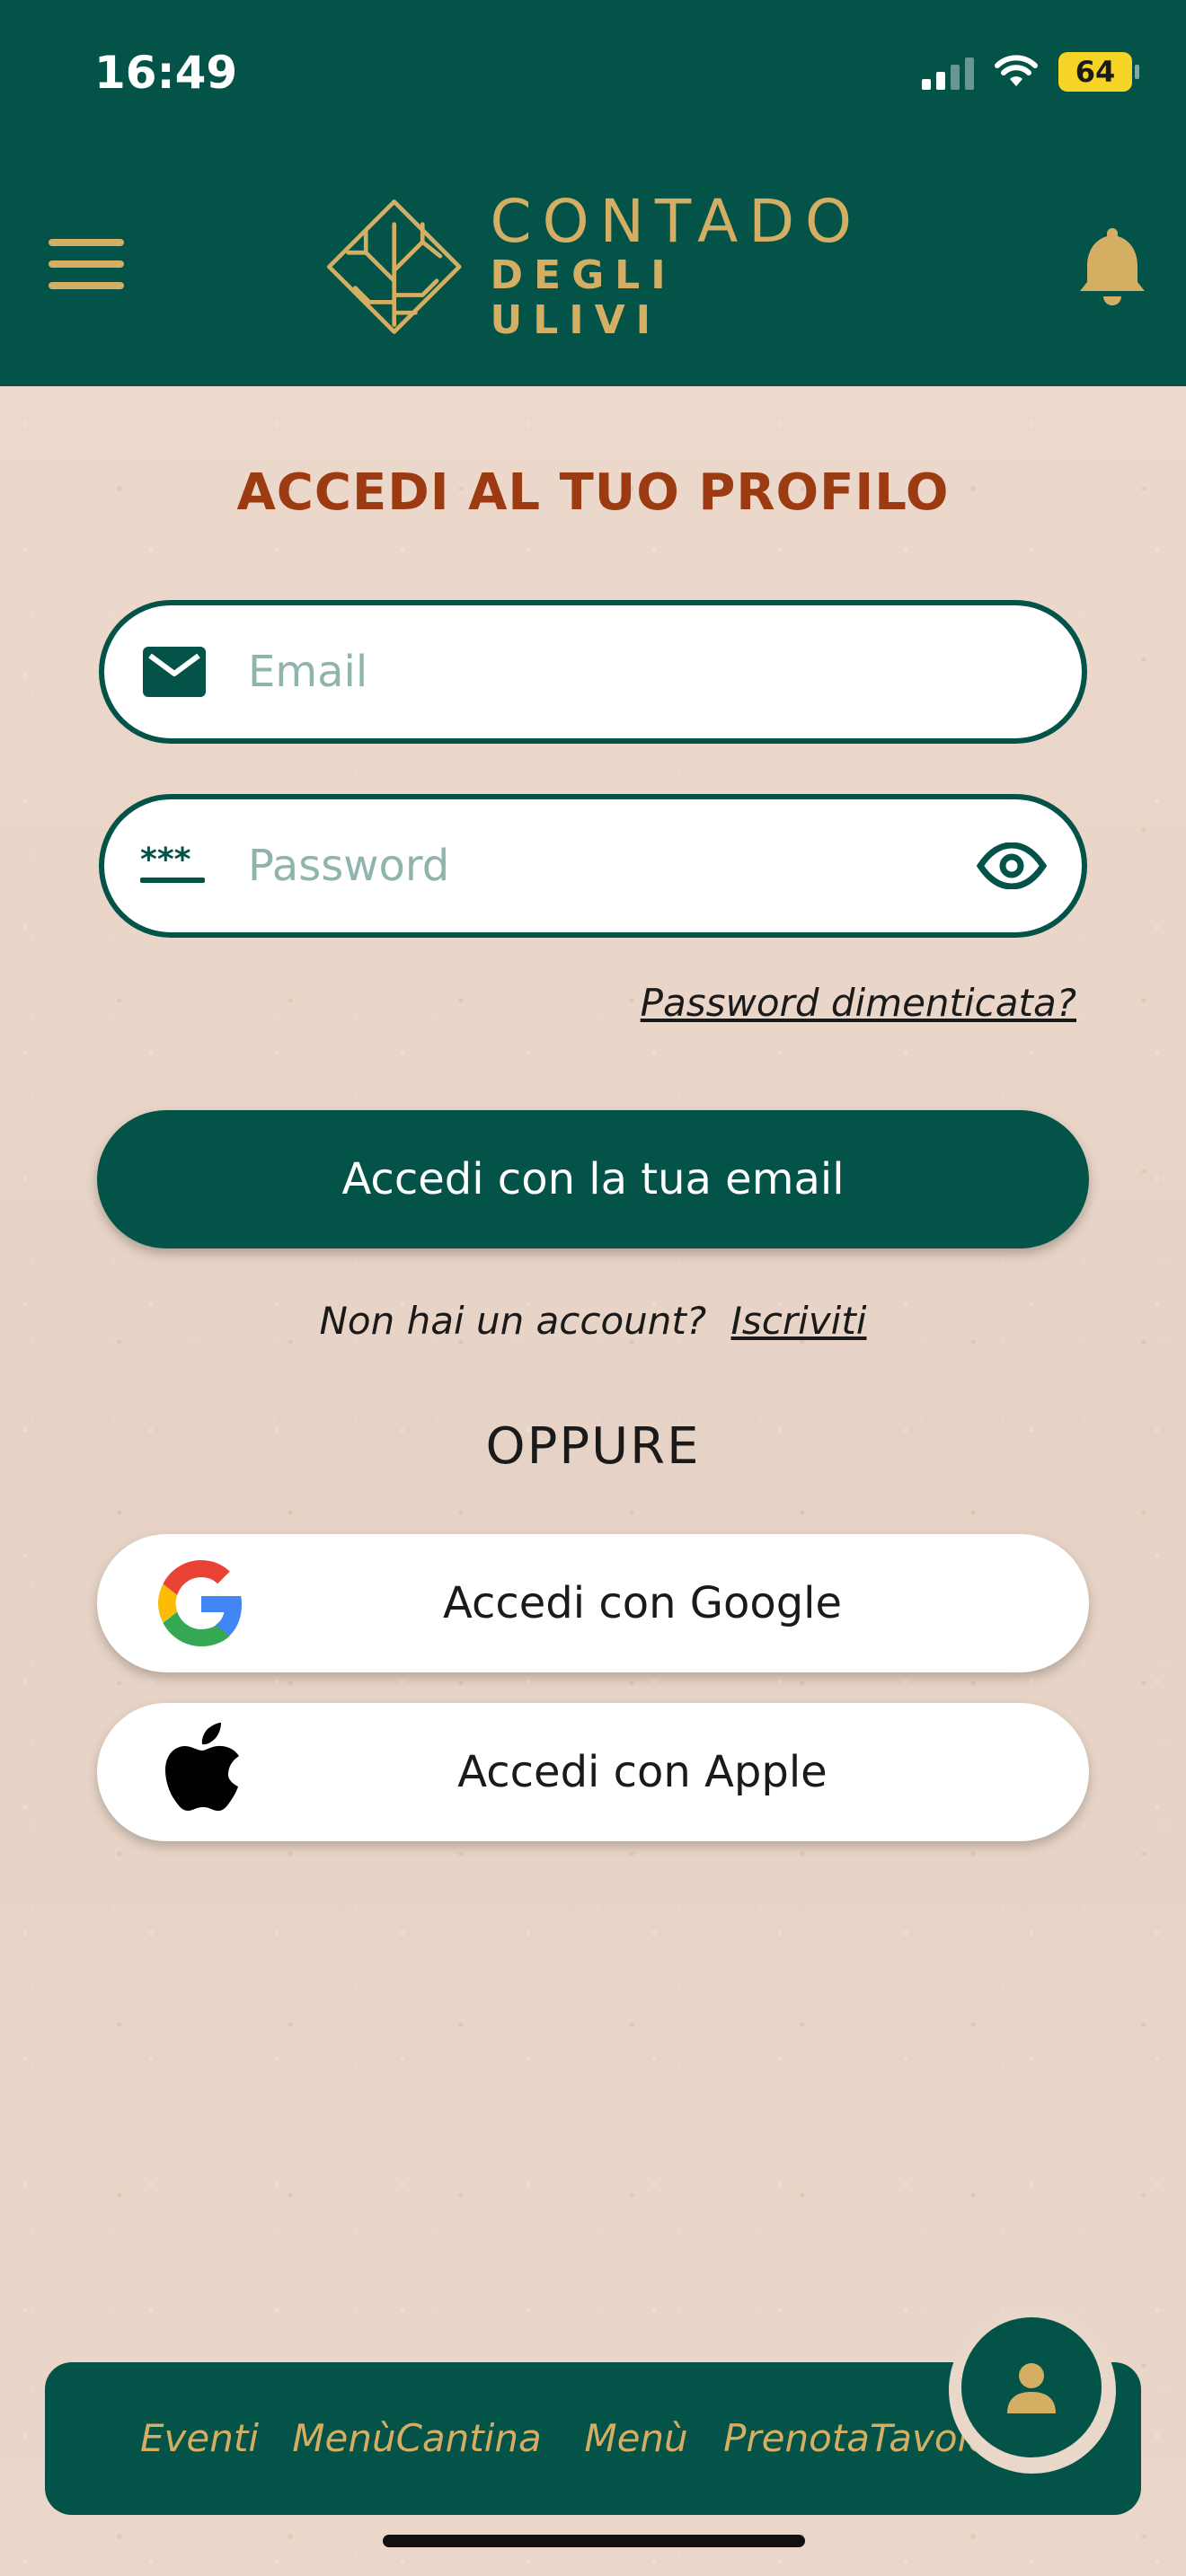 The height and width of the screenshot is (2576, 1186). Describe the element at coordinates (86, 266) in the screenshot. I see `menu-button` at that location.